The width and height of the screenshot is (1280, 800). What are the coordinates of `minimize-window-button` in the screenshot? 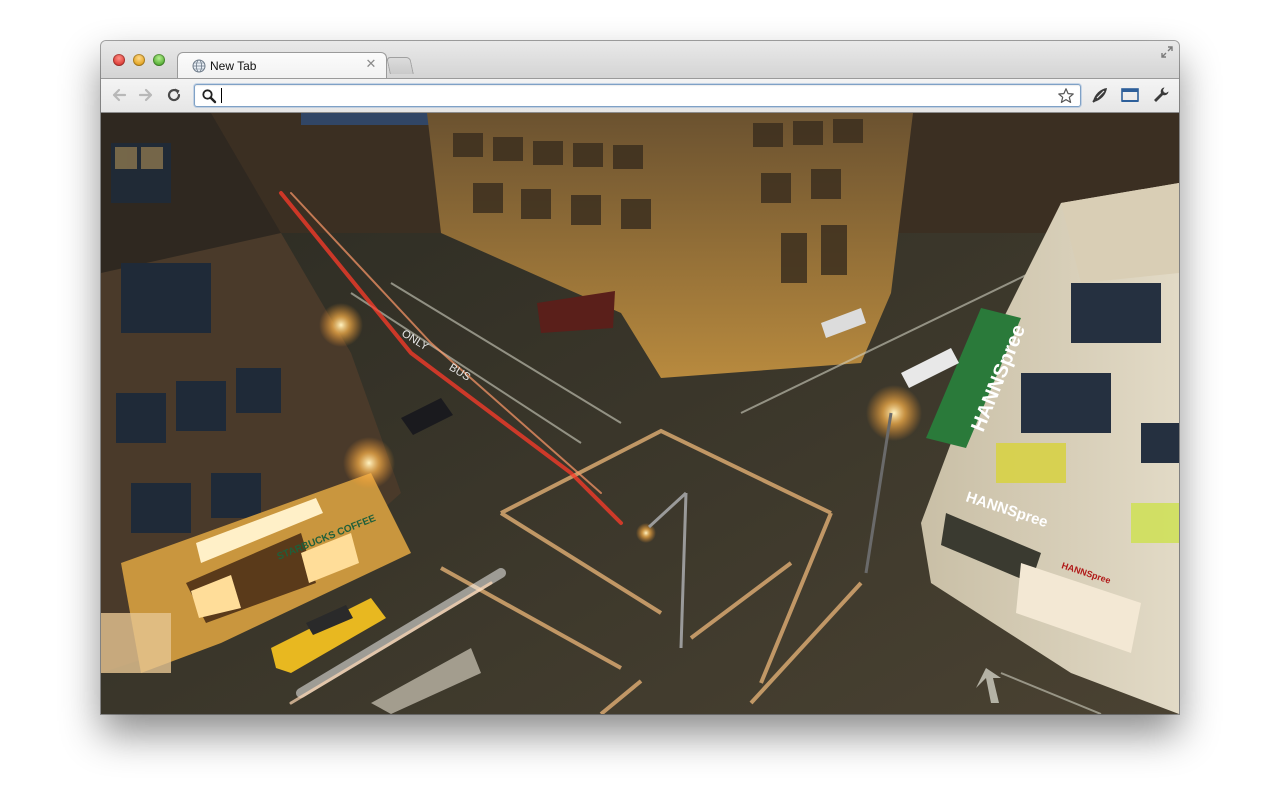 It's located at (139, 60).